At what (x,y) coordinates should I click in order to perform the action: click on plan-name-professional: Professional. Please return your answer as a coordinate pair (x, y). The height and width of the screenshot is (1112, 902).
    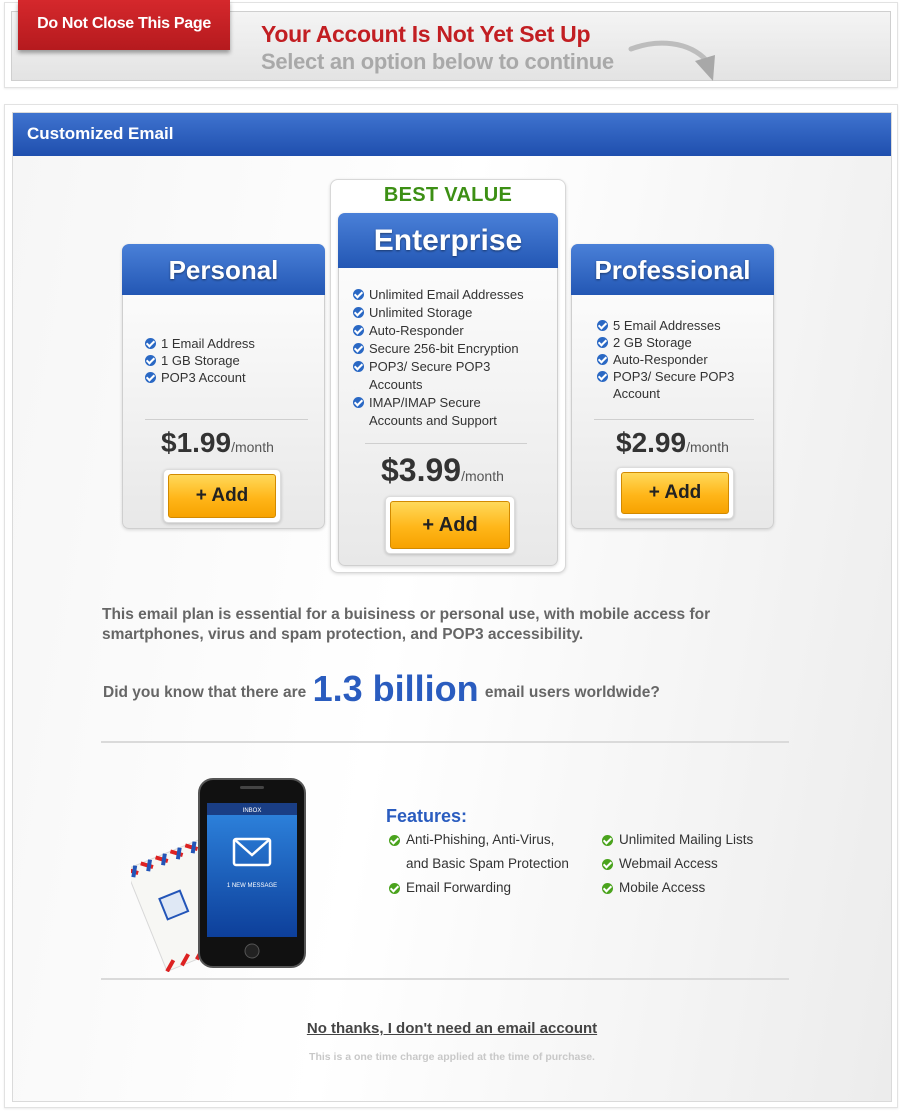
    Looking at the image, I should click on (672, 269).